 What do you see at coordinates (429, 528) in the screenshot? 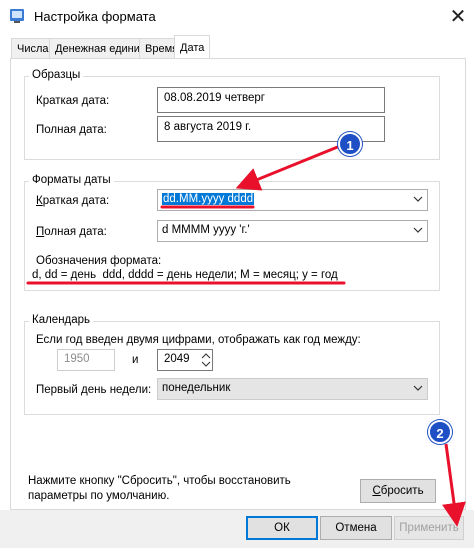
I see `apply-button: Применить` at bounding box center [429, 528].